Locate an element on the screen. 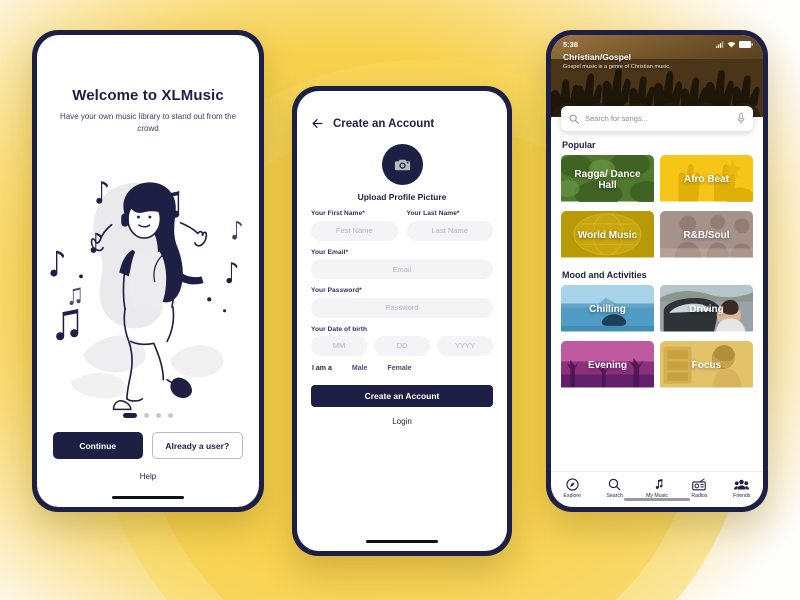 This screenshot has height=600, width=800. gender-option-male: Male is located at coordinates (360, 368).